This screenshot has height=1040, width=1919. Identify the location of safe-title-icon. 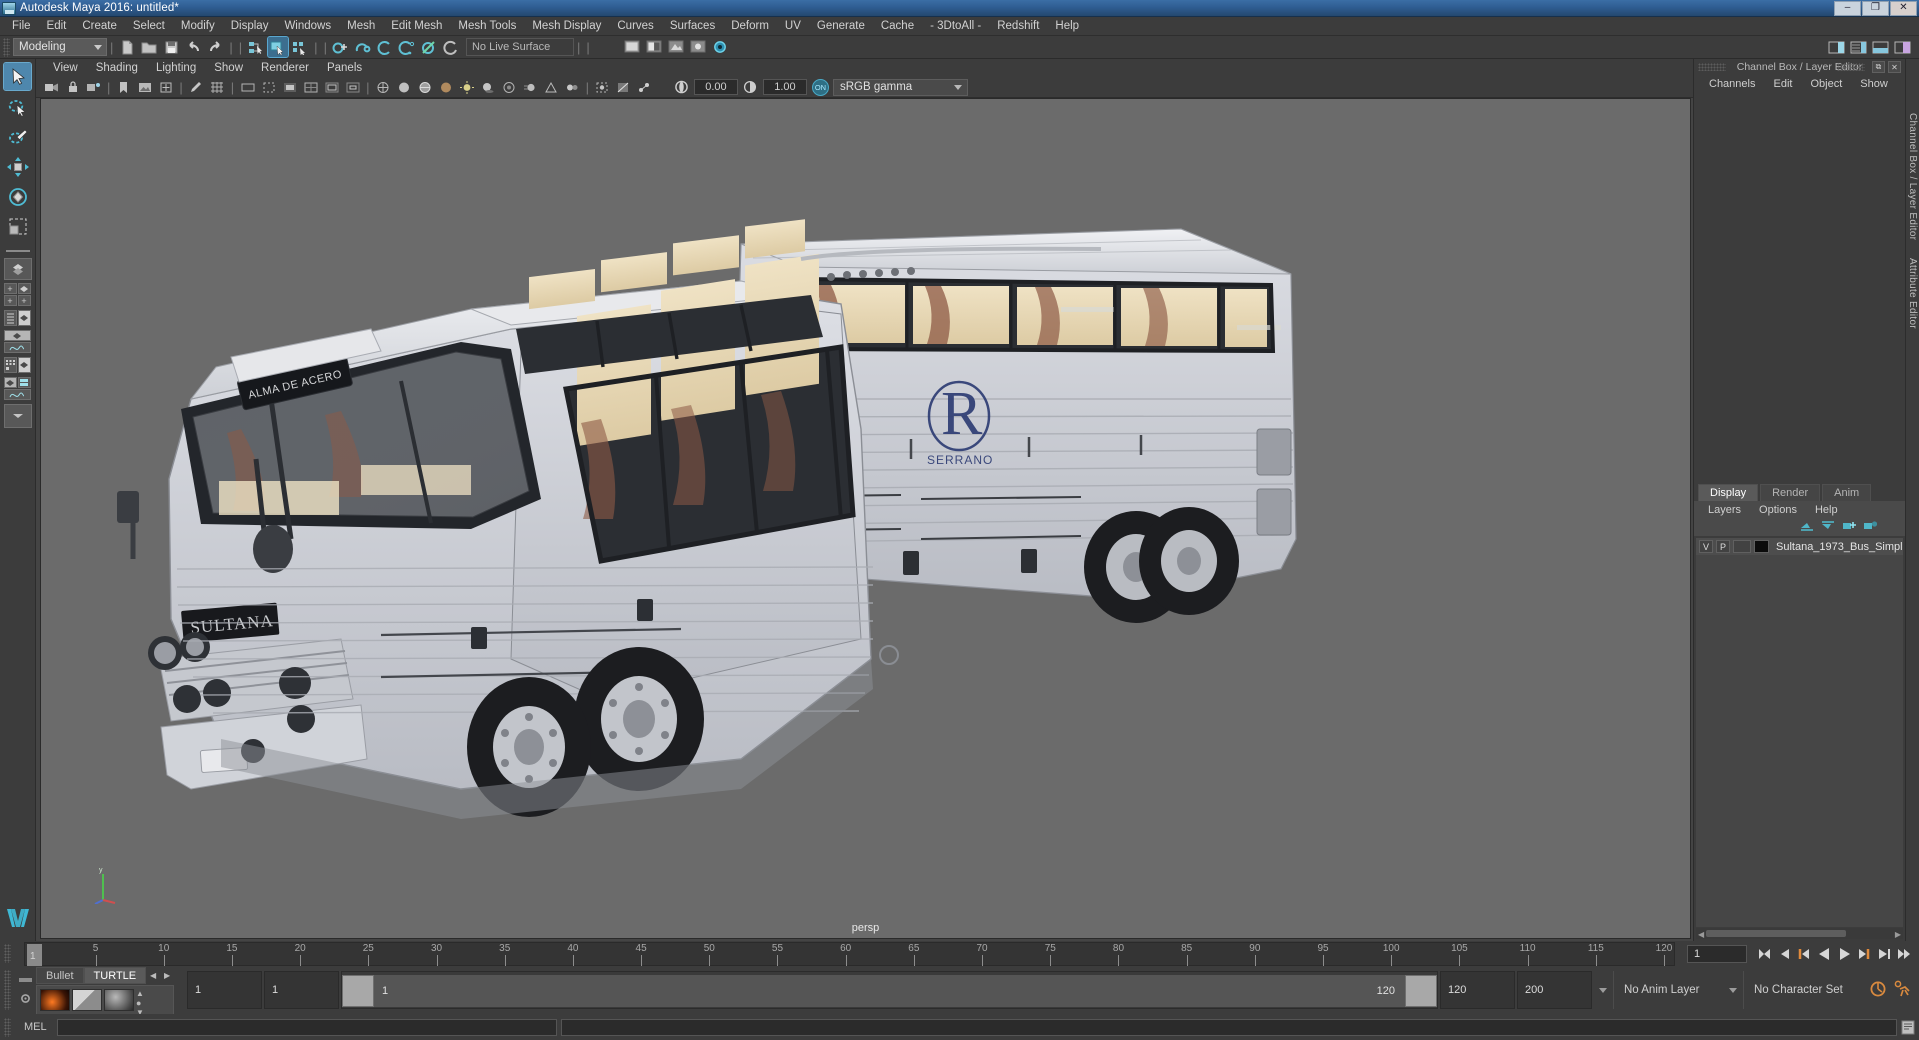
(352, 87).